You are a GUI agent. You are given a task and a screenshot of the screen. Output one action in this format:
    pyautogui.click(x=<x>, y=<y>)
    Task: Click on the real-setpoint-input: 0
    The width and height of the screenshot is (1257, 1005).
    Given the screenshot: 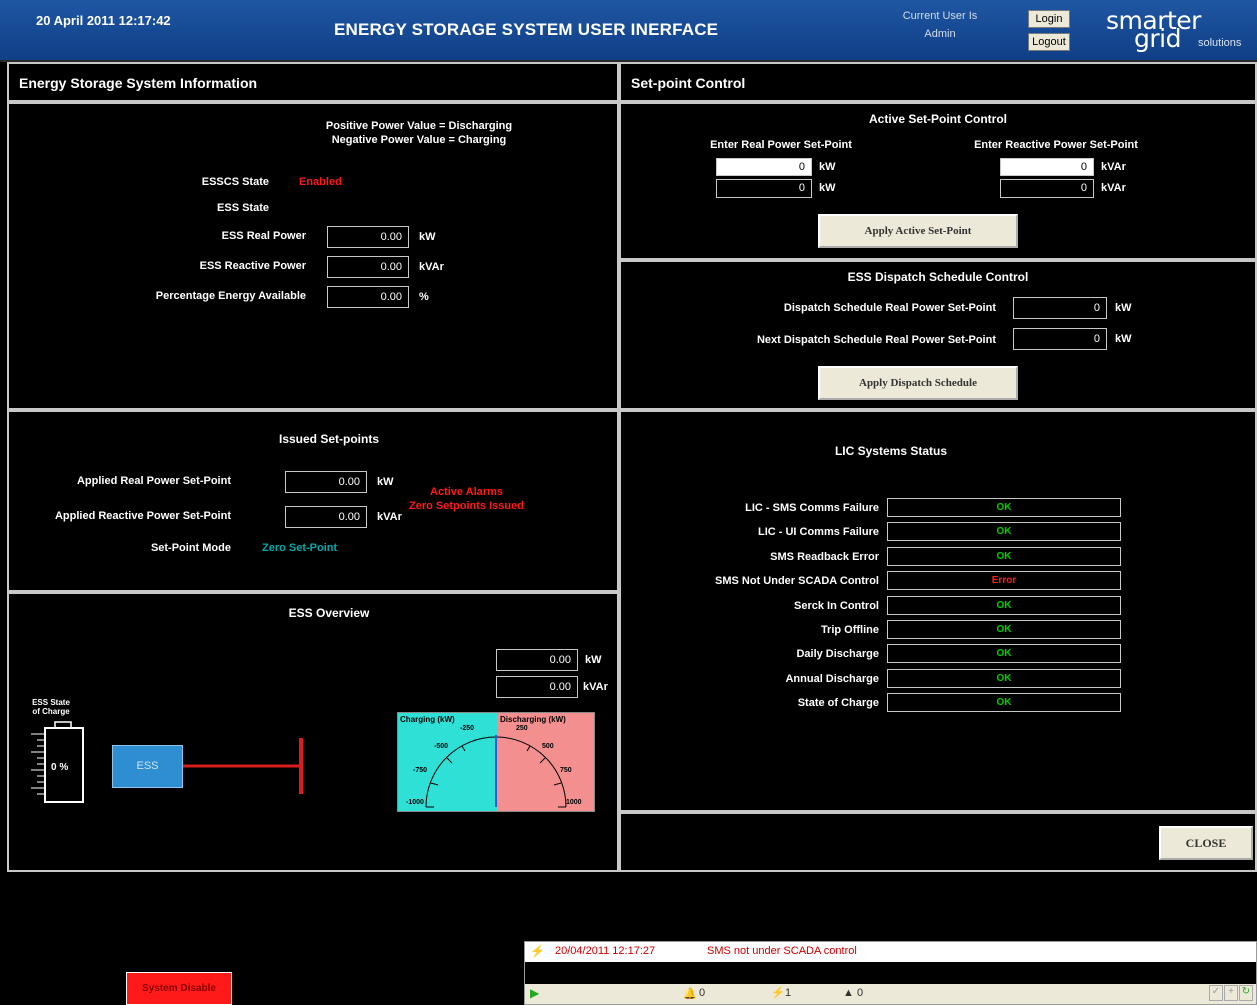 What is the action you would take?
    pyautogui.click(x=764, y=167)
    